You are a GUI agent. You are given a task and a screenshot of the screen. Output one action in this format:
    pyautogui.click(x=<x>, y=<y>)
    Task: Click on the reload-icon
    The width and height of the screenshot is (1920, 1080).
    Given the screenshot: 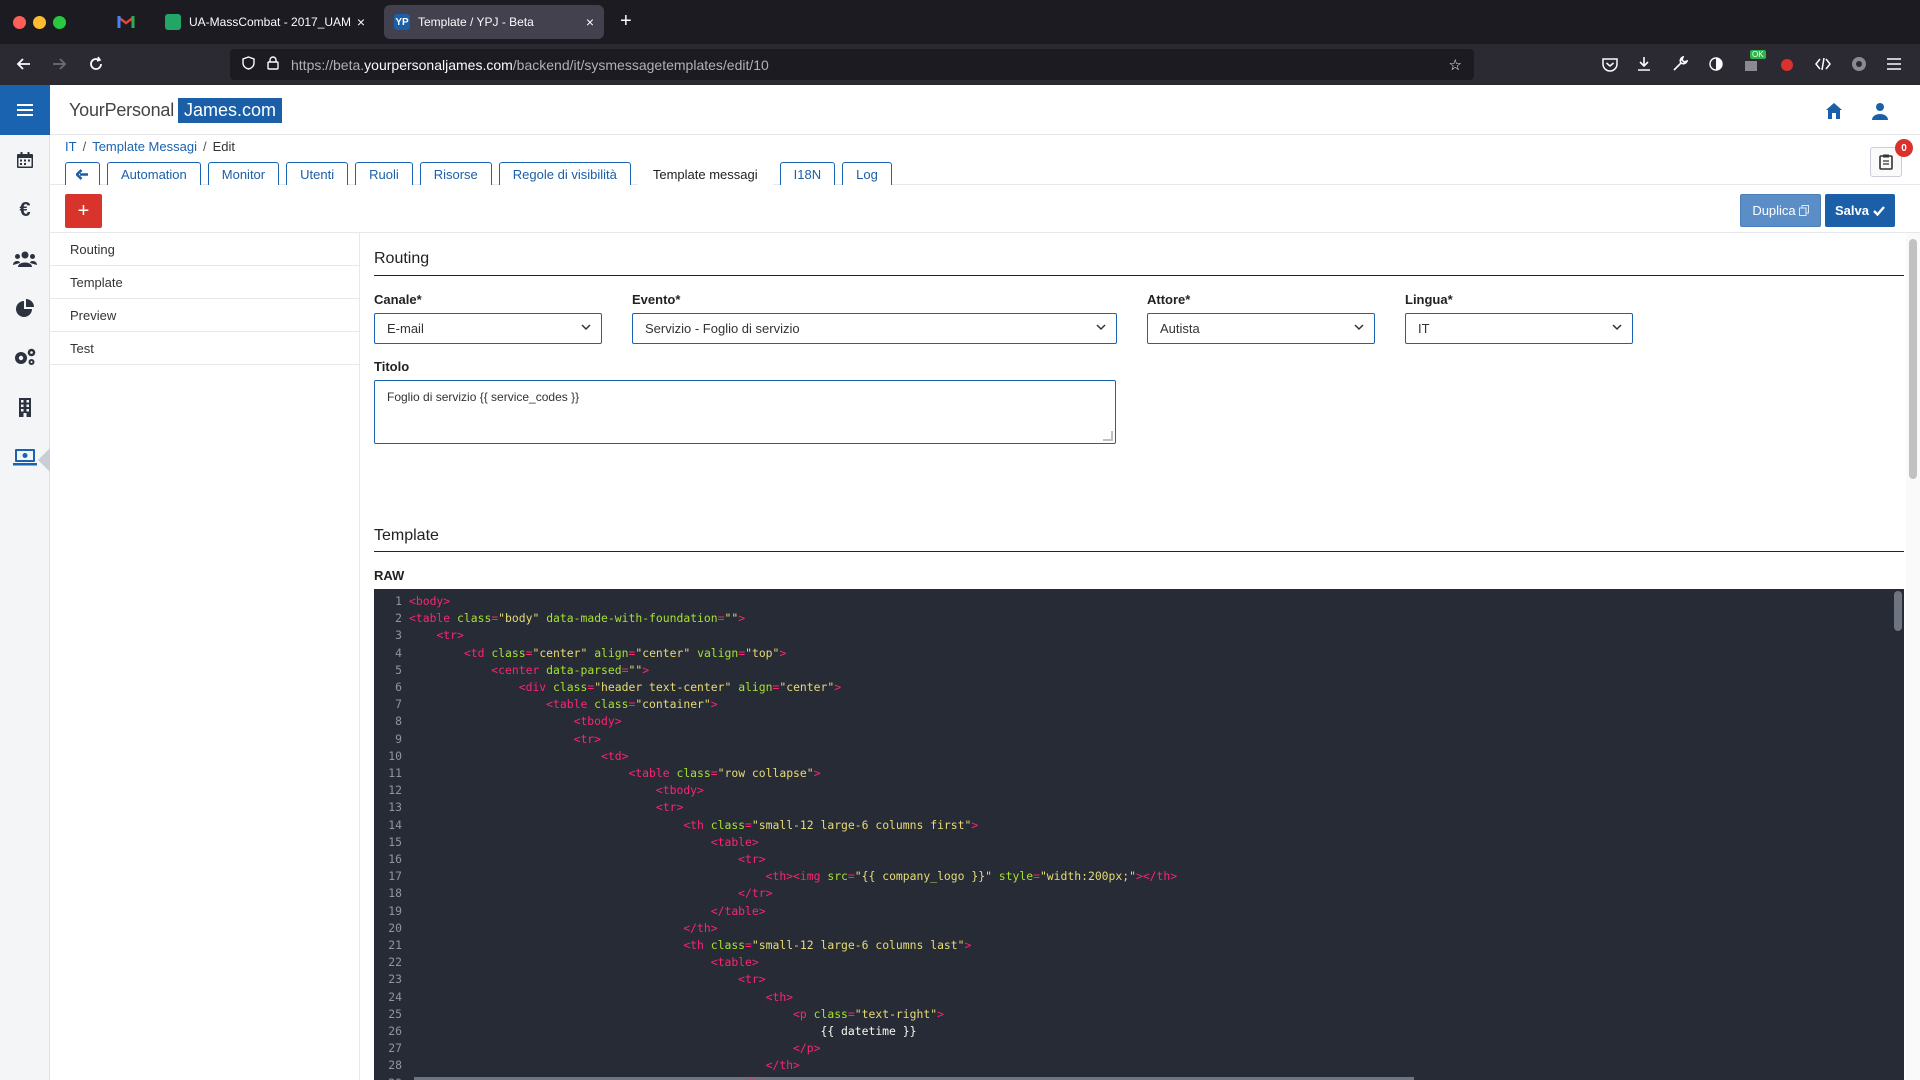 What is the action you would take?
    pyautogui.click(x=96, y=64)
    